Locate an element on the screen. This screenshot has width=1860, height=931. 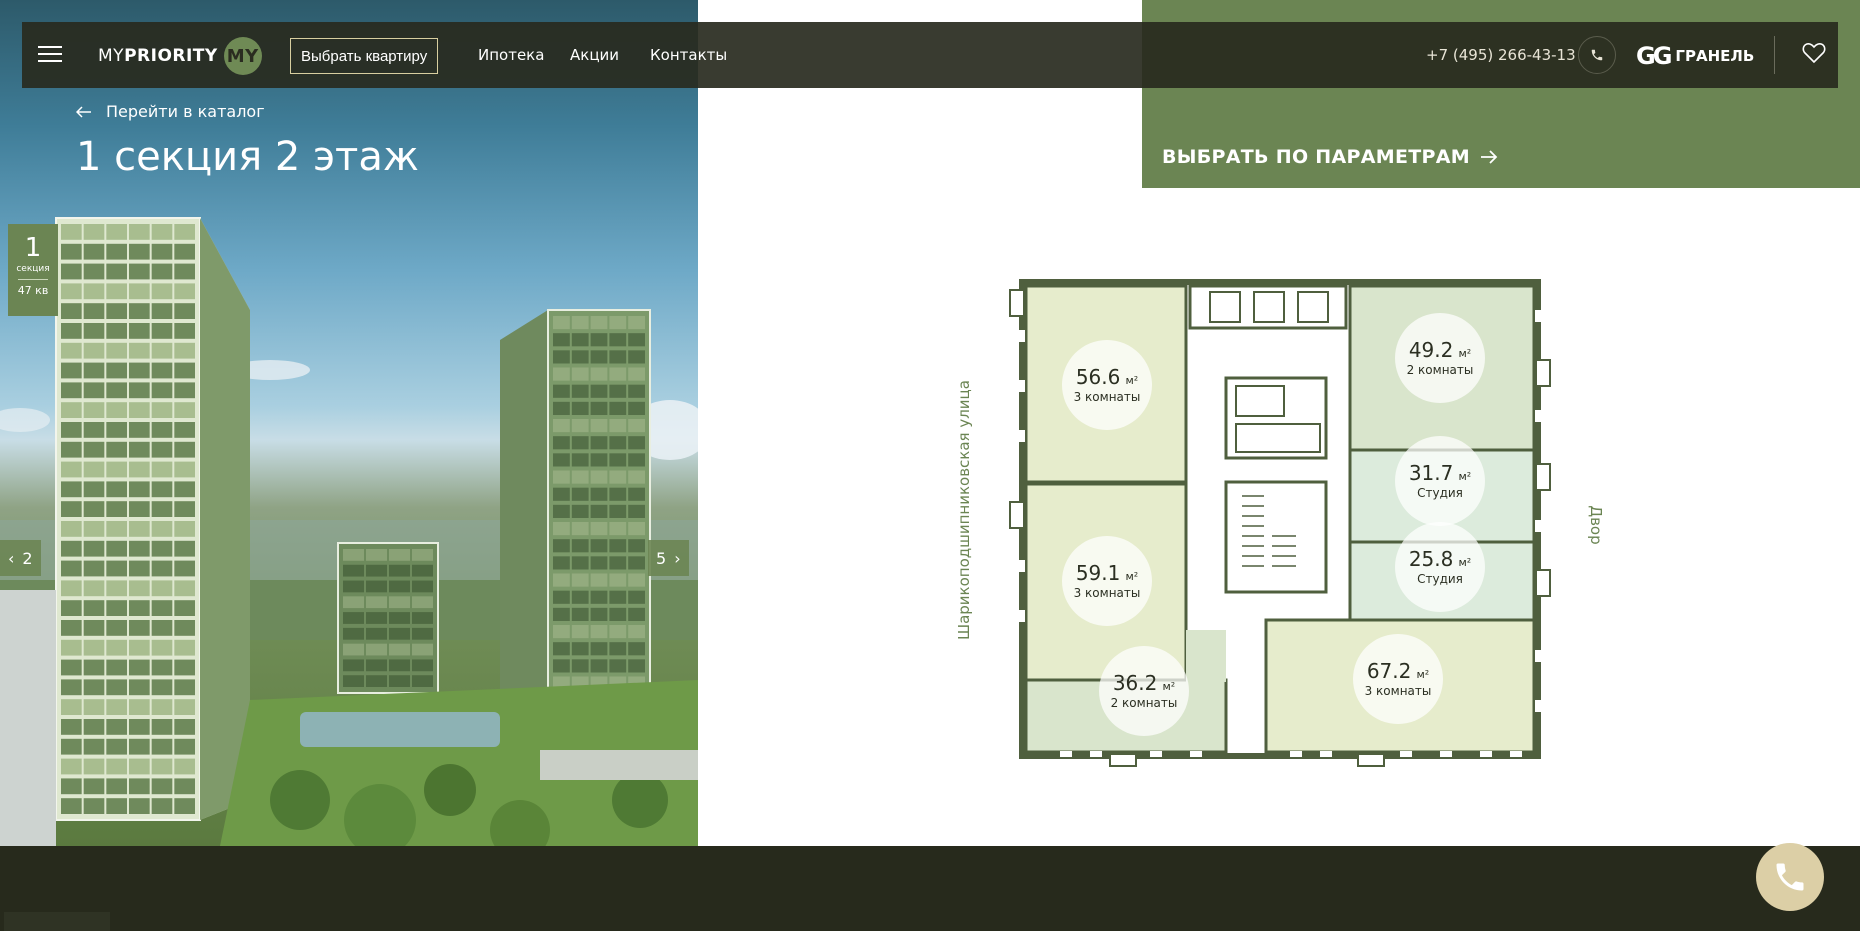
apartment-area: 56.6 is located at coordinates (1098, 377).